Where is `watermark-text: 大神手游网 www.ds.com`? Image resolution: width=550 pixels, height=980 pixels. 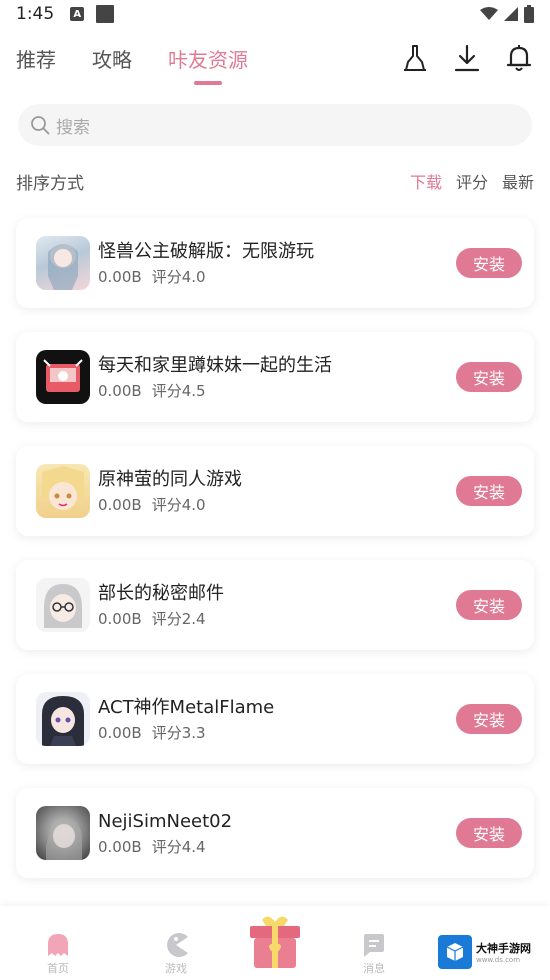 watermark-text: 大神手游网 www.ds.com is located at coordinates (503, 952).